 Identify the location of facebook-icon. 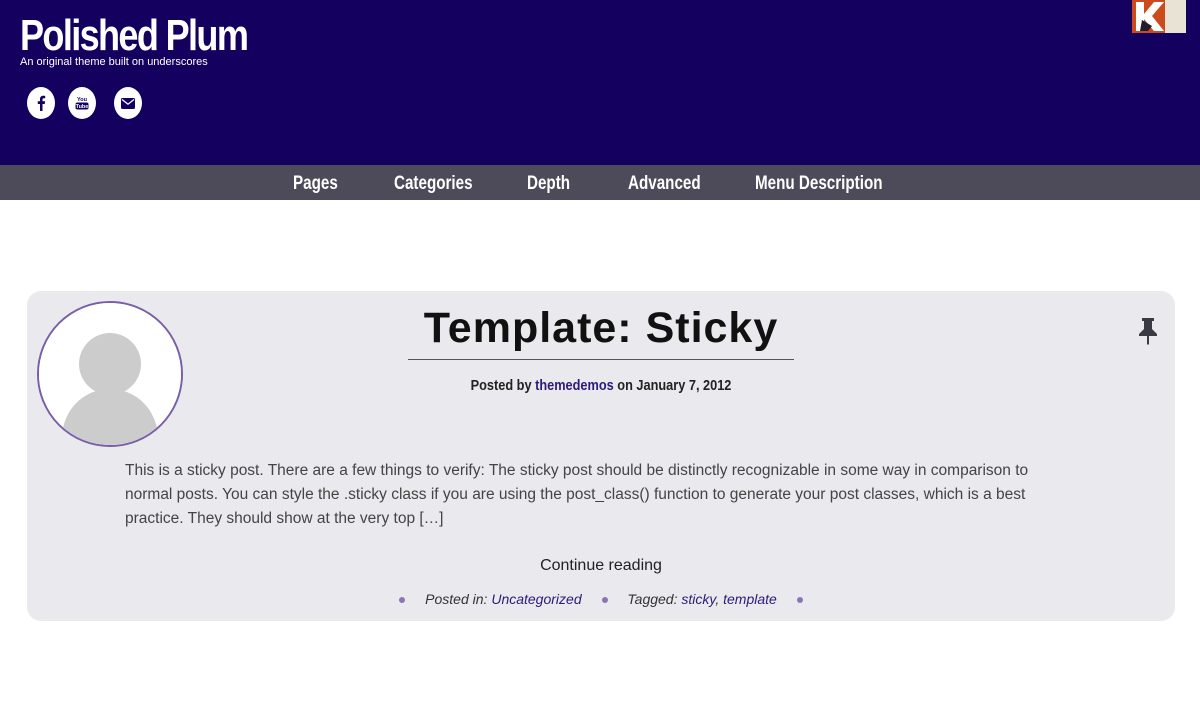
(41, 103).